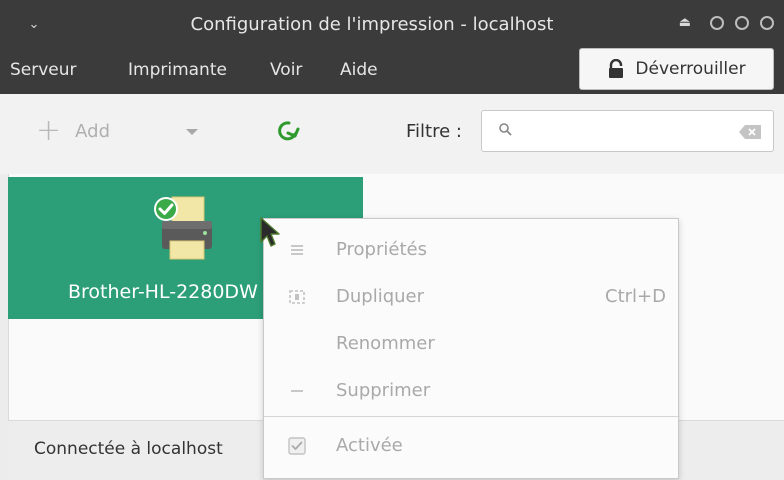  Describe the element at coordinates (472, 446) in the screenshot. I see `menu-item-activee: Activée` at that location.